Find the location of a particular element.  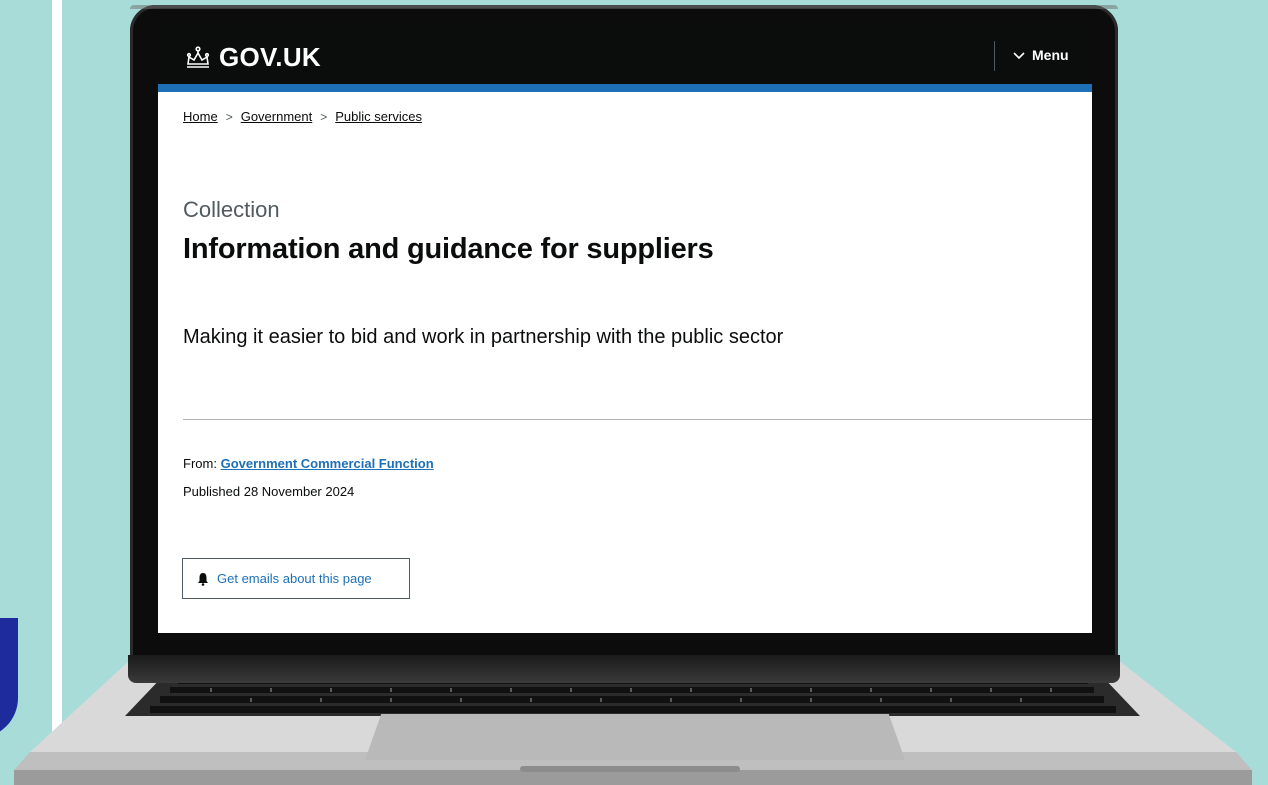

header-blue-bar is located at coordinates (625, 88).